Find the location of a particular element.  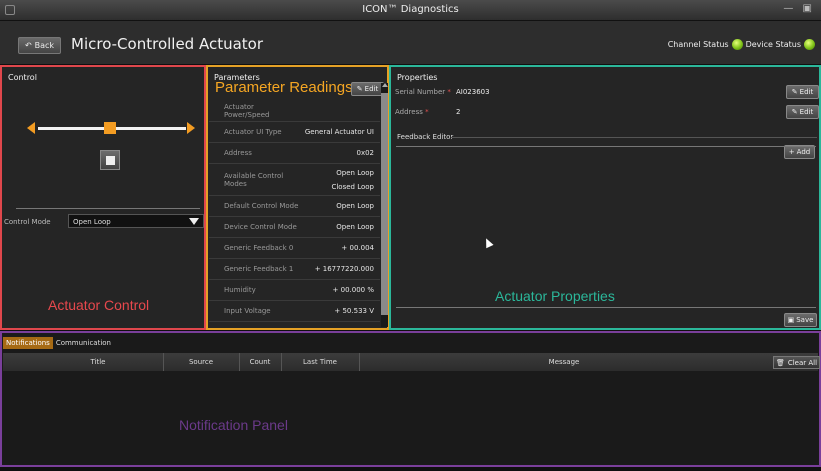

feedback-editor-label: Feedback Editor is located at coordinates (425, 137).